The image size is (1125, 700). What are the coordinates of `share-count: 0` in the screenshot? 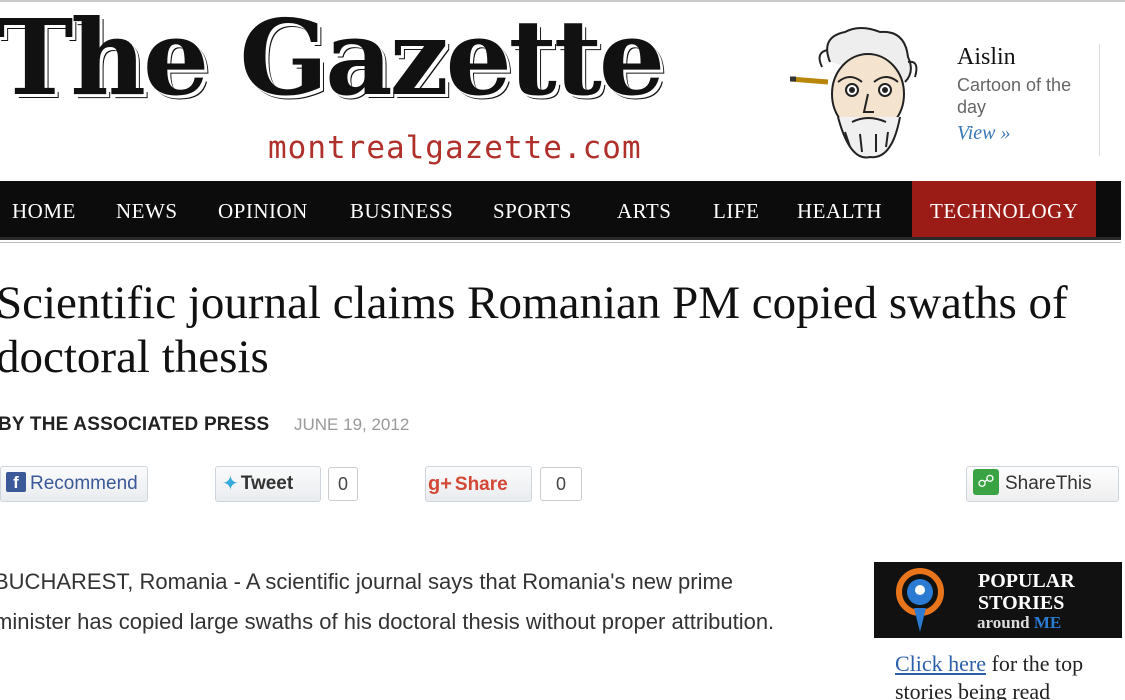 It's located at (561, 484).